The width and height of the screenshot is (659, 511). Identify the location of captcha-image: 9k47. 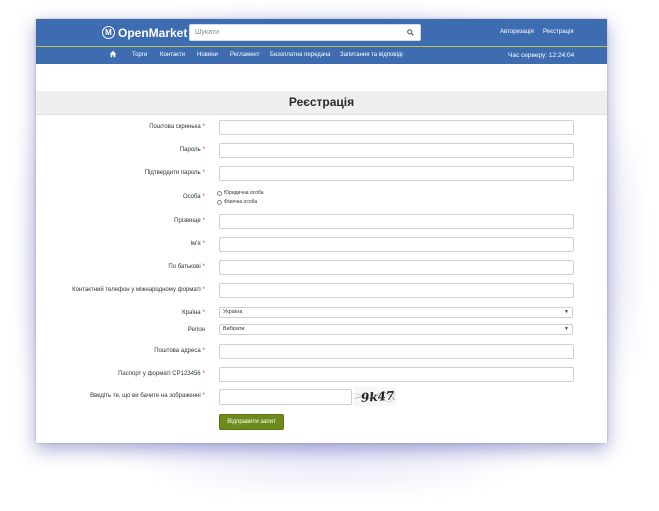
(375, 396).